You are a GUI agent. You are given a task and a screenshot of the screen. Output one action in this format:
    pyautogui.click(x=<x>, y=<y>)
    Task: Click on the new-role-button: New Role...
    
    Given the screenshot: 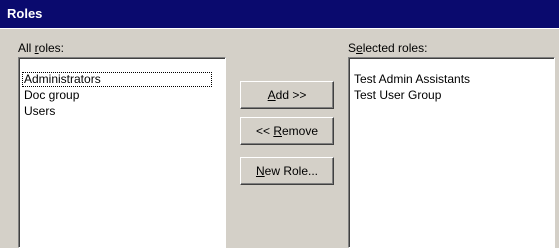 What is the action you would take?
    pyautogui.click(x=287, y=171)
    